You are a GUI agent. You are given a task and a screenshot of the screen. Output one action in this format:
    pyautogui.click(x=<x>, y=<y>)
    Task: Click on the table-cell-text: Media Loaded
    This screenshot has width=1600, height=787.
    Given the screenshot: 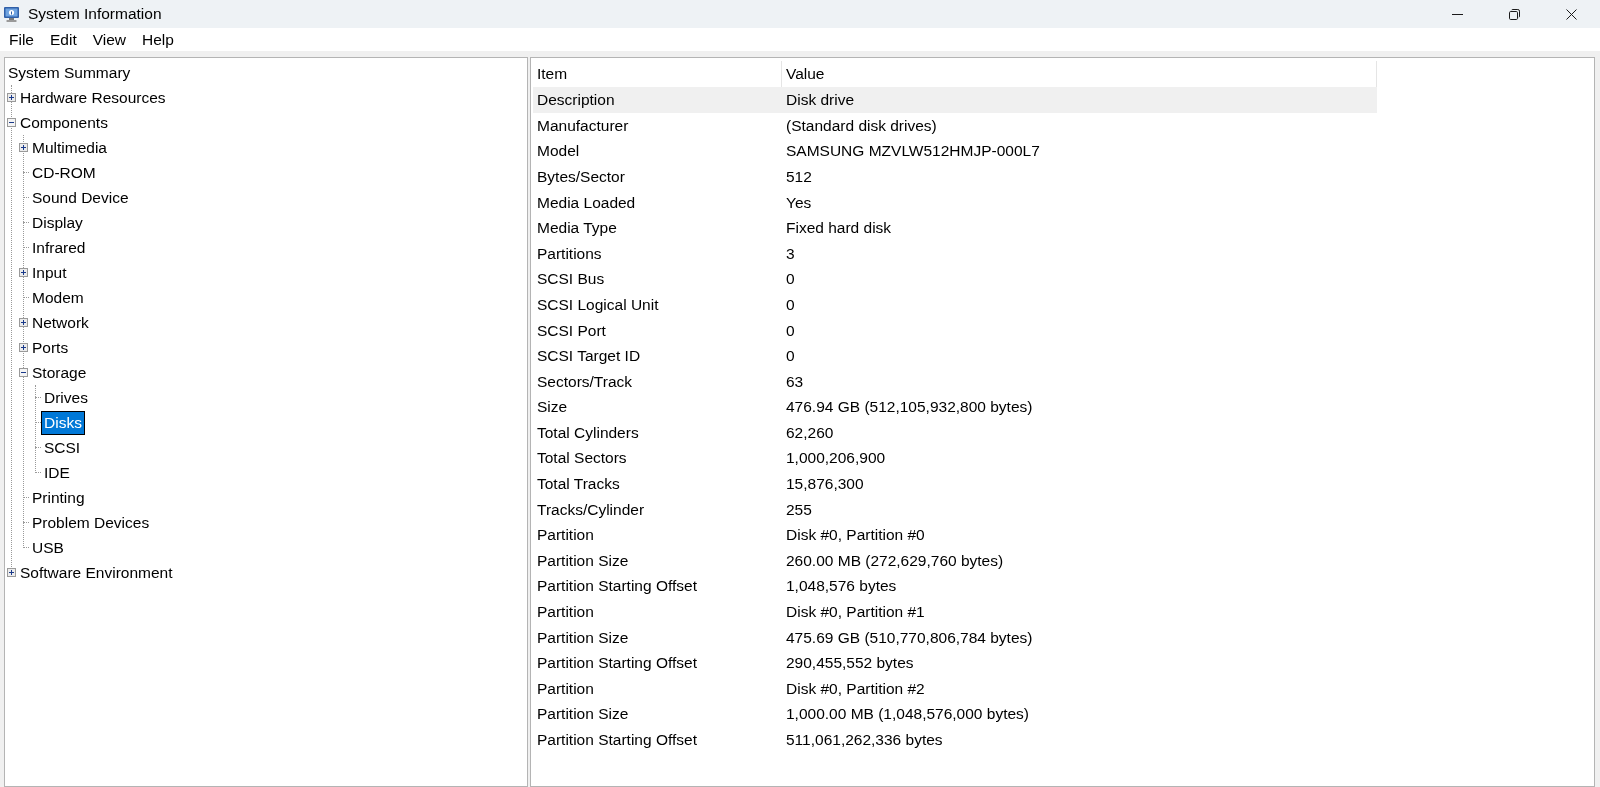 What is the action you would take?
    pyautogui.click(x=586, y=202)
    